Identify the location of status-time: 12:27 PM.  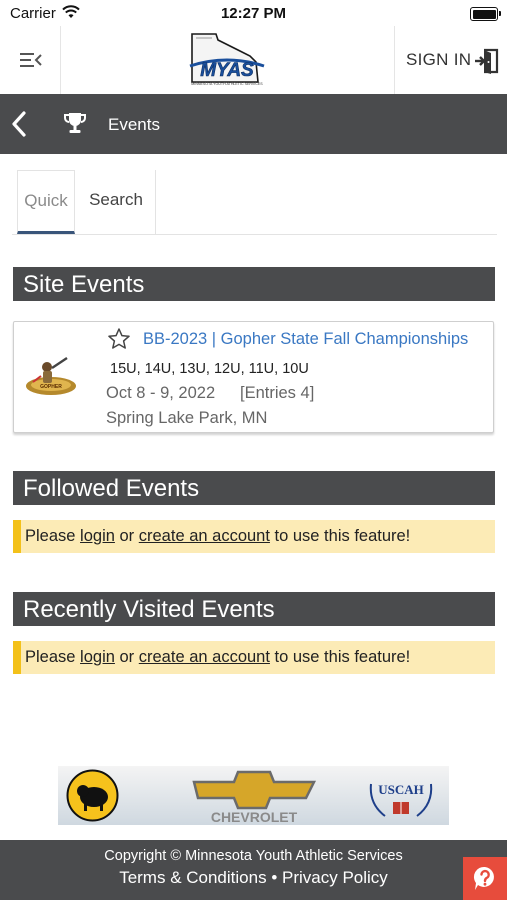
(253, 13).